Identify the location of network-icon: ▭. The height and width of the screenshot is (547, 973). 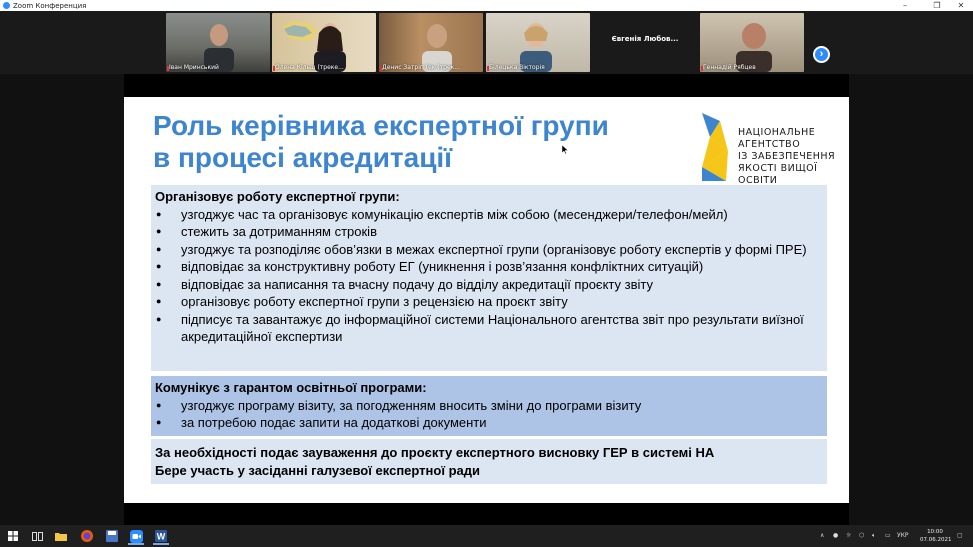
(888, 536).